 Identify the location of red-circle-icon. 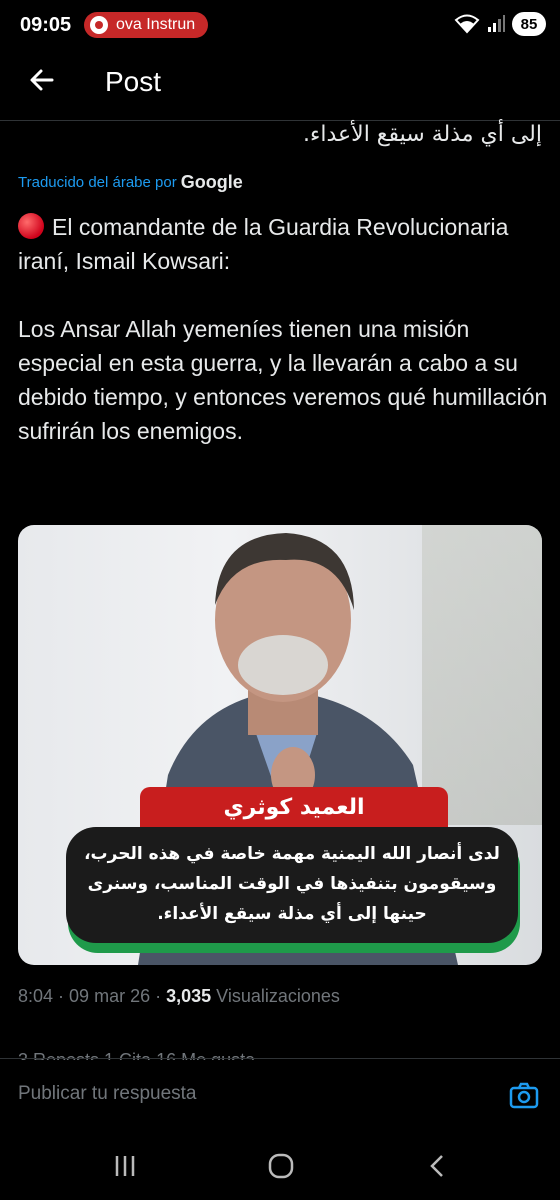
(31, 226).